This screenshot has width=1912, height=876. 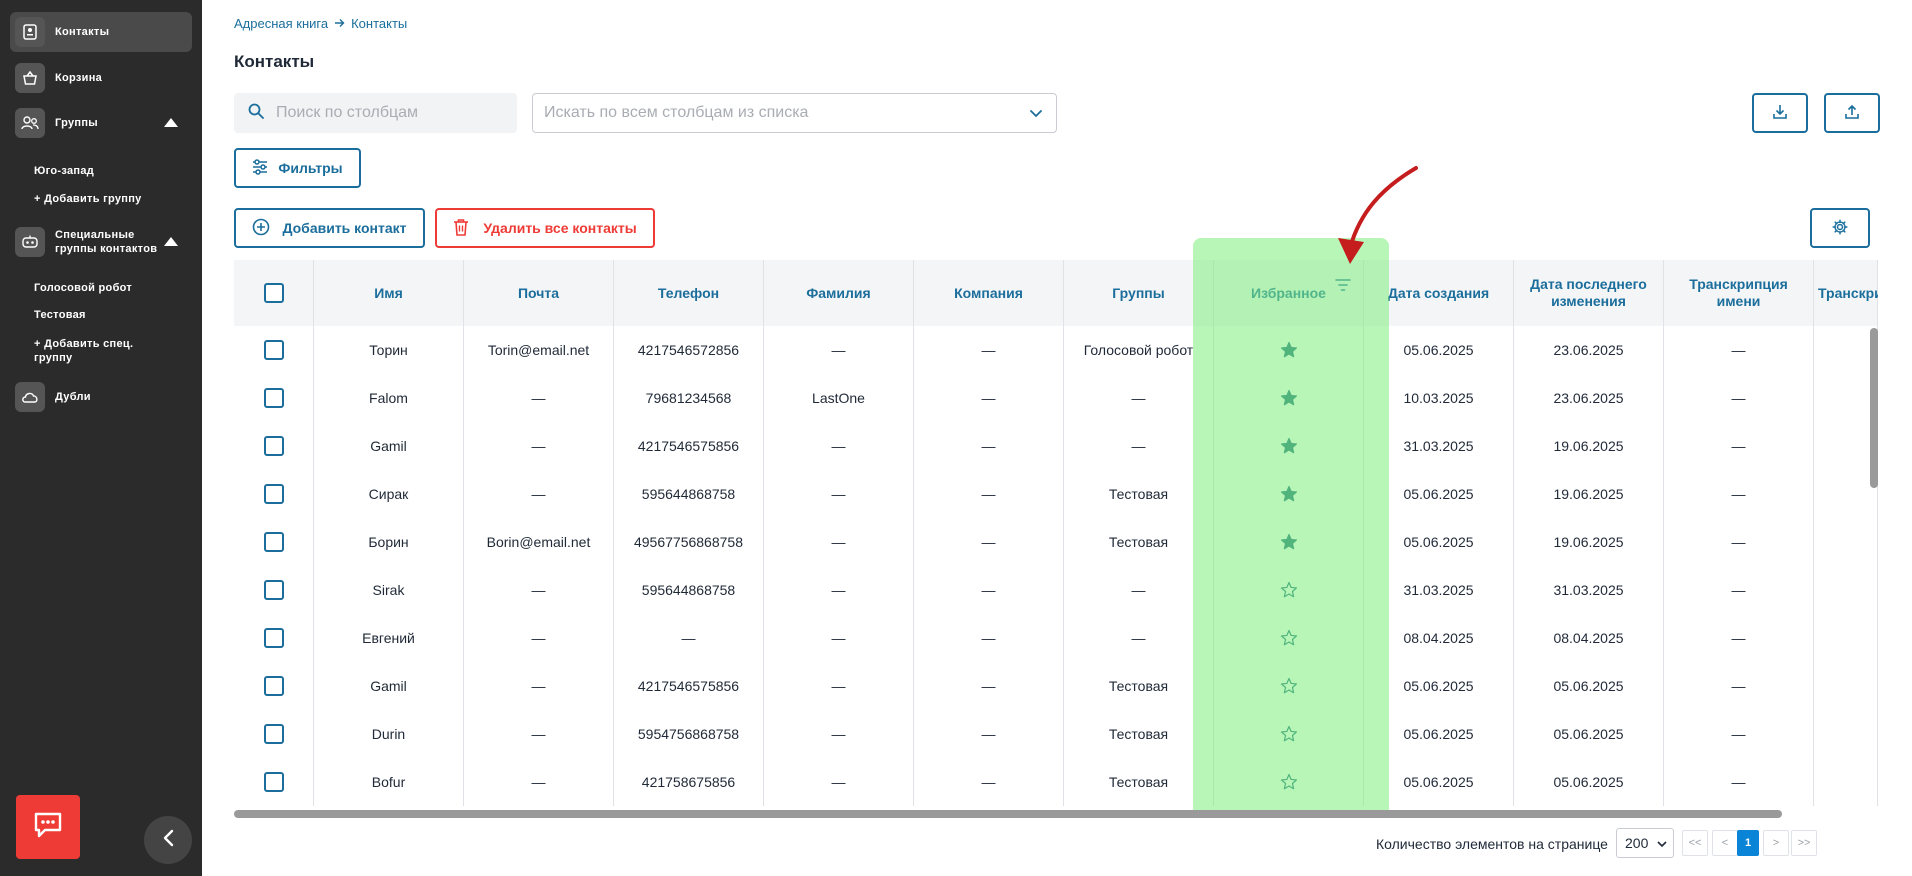 I want to click on column-header-phone: Телефон, so click(x=689, y=293).